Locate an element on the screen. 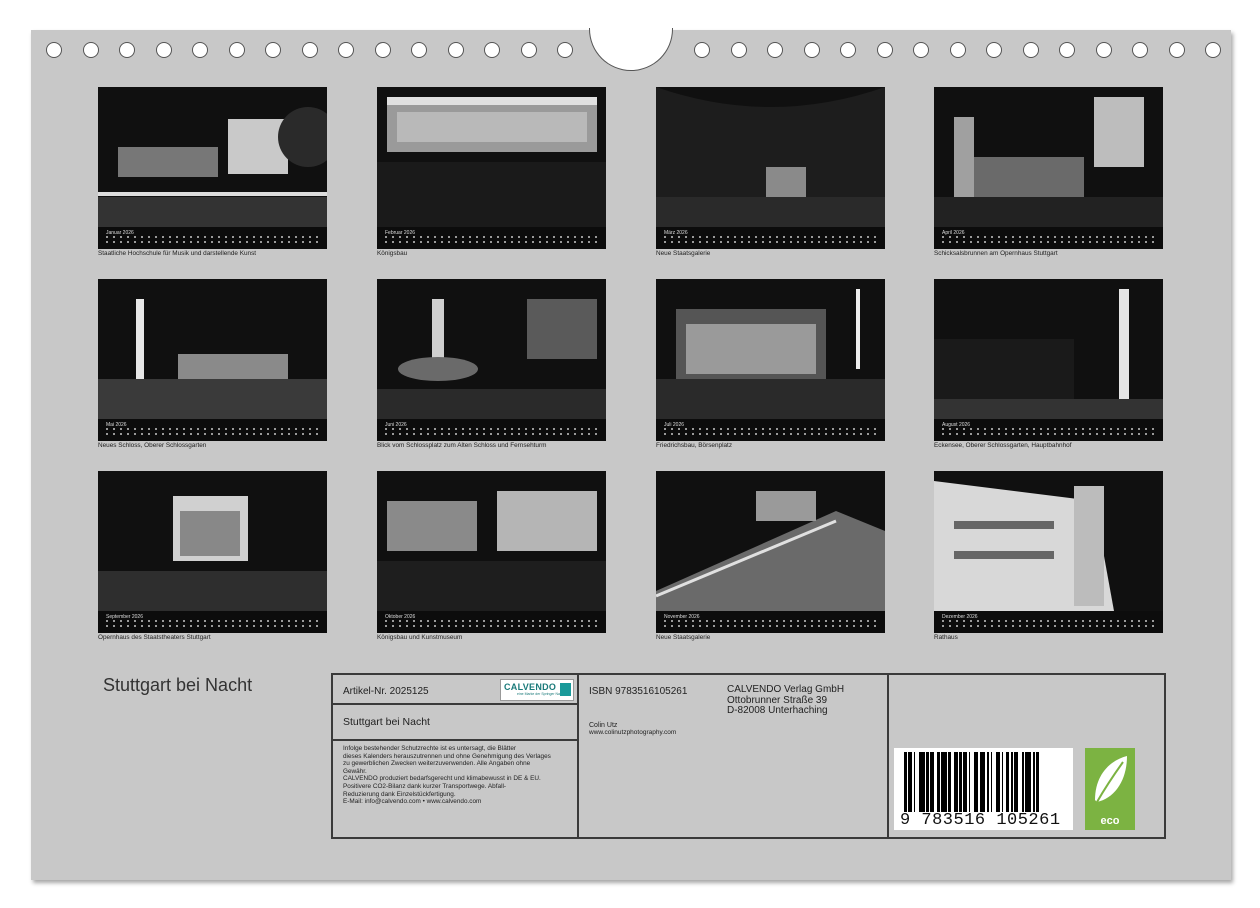 The image size is (1260, 908). legal-line: Reduzierung dank Einzelstückfertigung. is located at coordinates (399, 794).